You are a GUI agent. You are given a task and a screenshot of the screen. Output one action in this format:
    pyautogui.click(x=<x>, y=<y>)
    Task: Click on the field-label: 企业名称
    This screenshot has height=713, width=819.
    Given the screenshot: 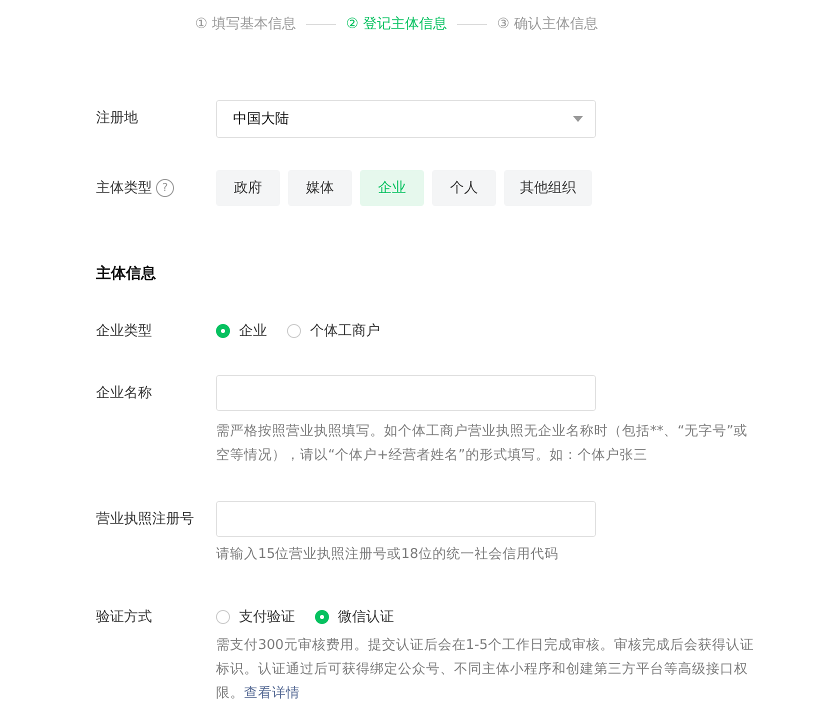 What is the action you would take?
    pyautogui.click(x=124, y=393)
    